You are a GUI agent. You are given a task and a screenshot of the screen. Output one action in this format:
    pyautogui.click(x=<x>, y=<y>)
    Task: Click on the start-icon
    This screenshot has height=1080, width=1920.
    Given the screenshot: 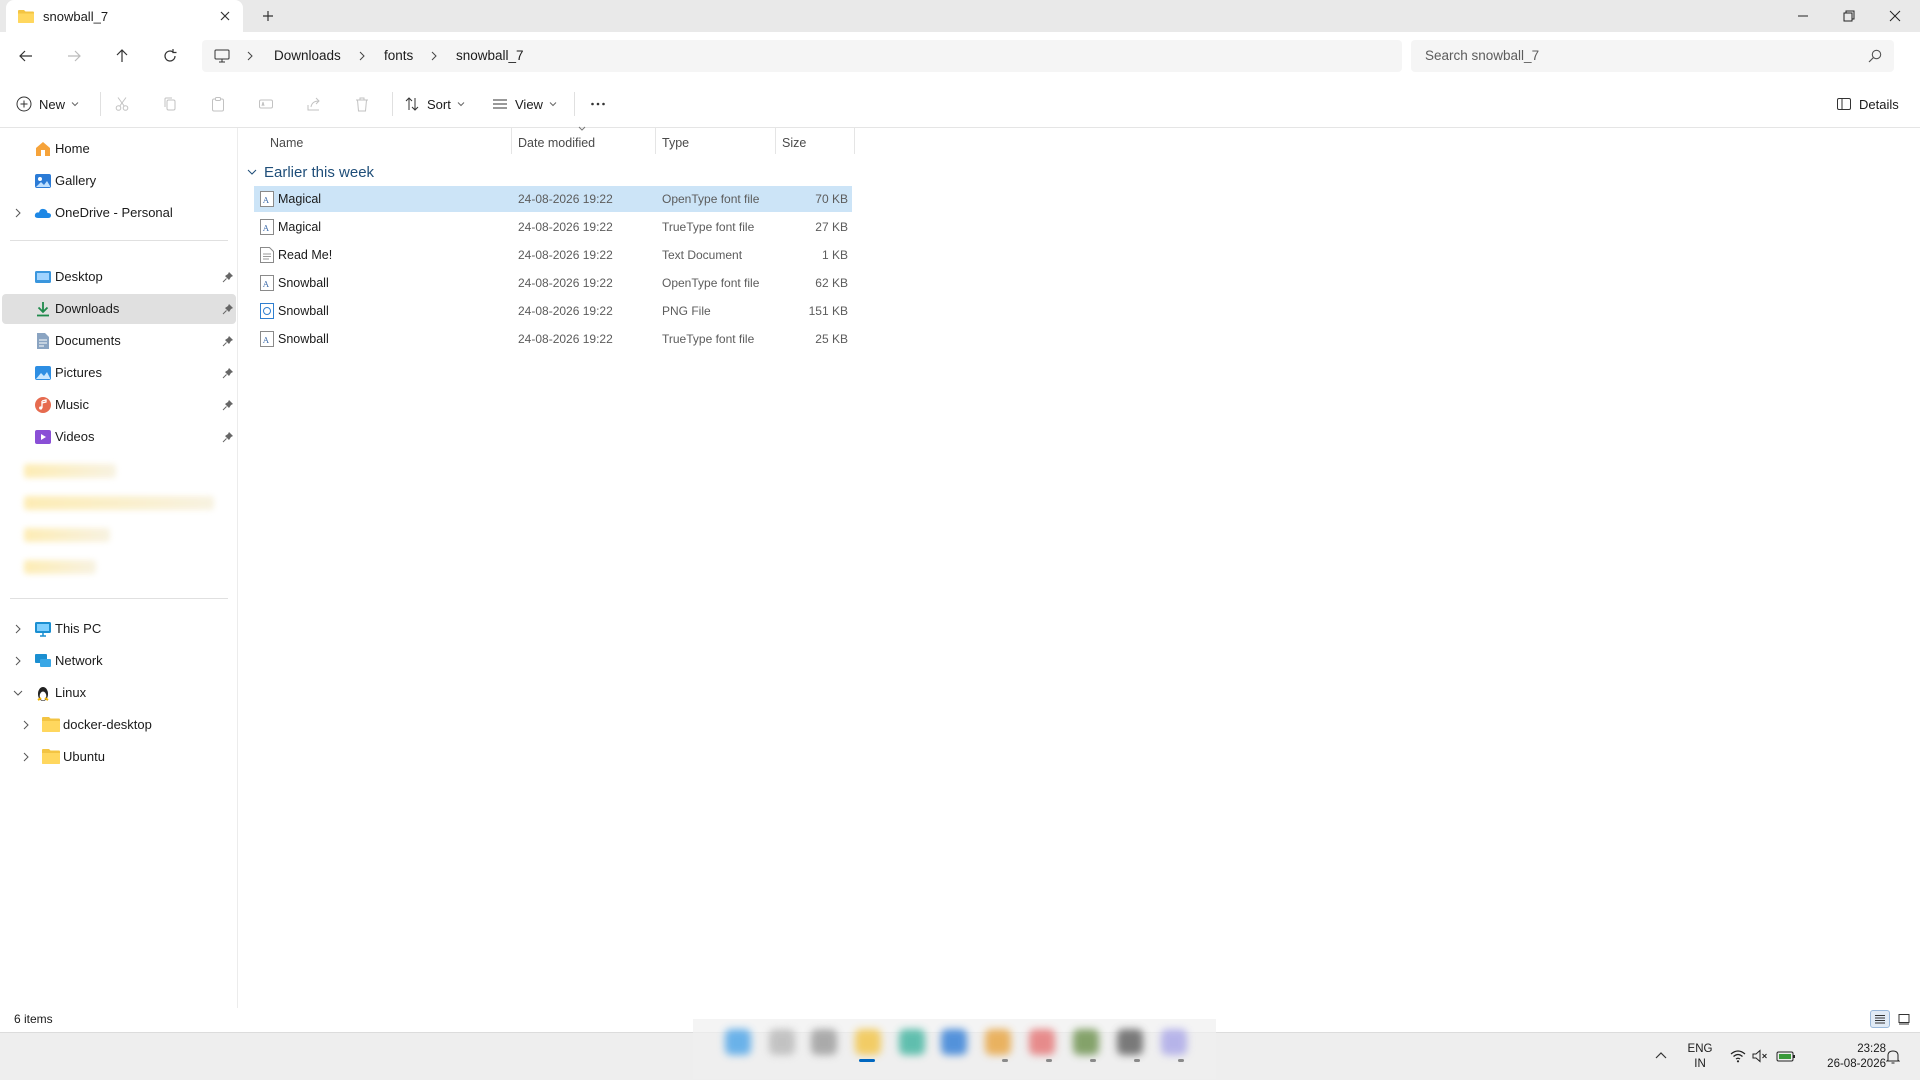 What is the action you would take?
    pyautogui.click(x=738, y=1042)
    